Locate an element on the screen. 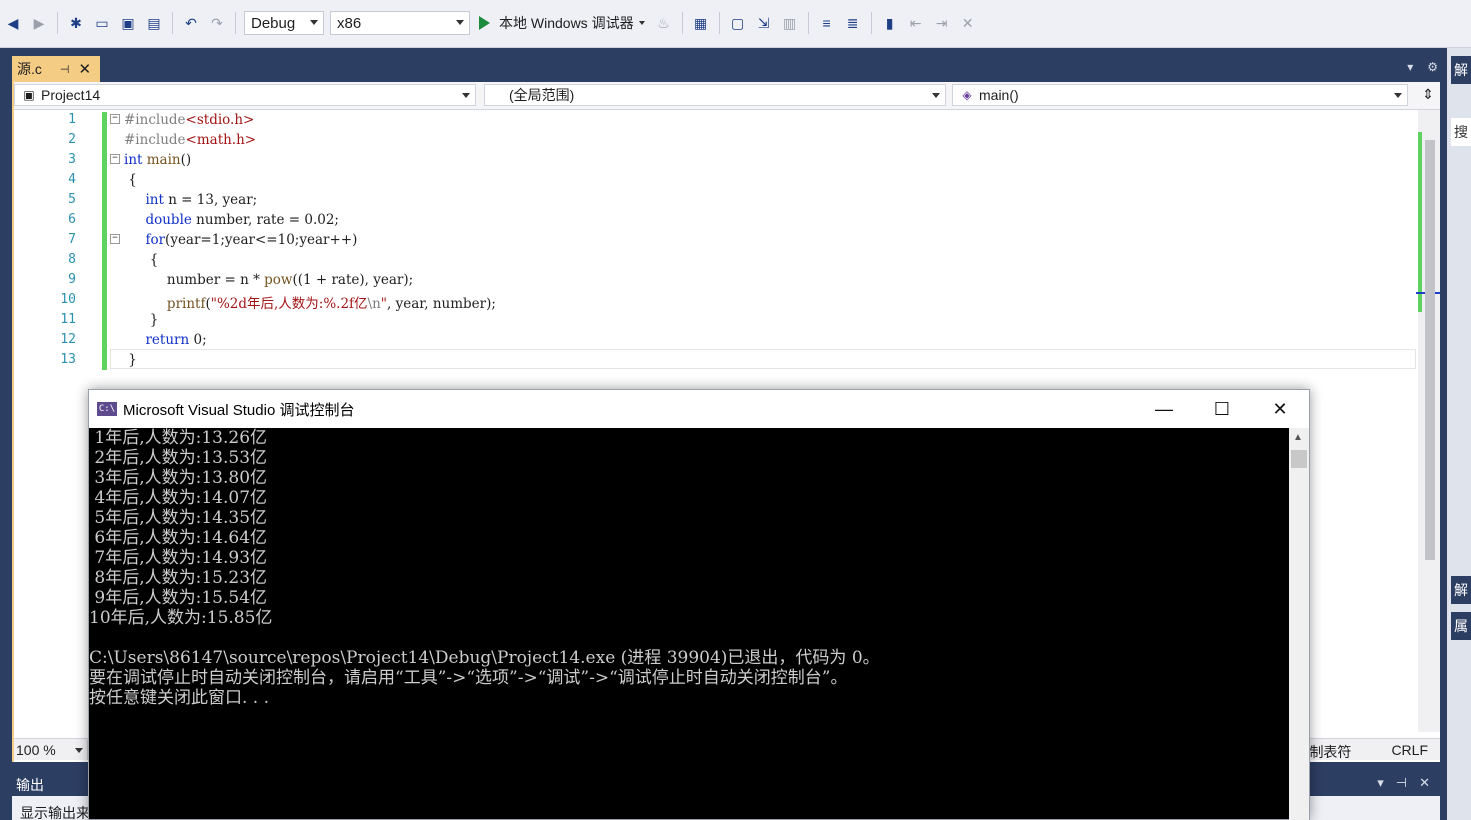  line-number: 1 is located at coordinates (72, 119).